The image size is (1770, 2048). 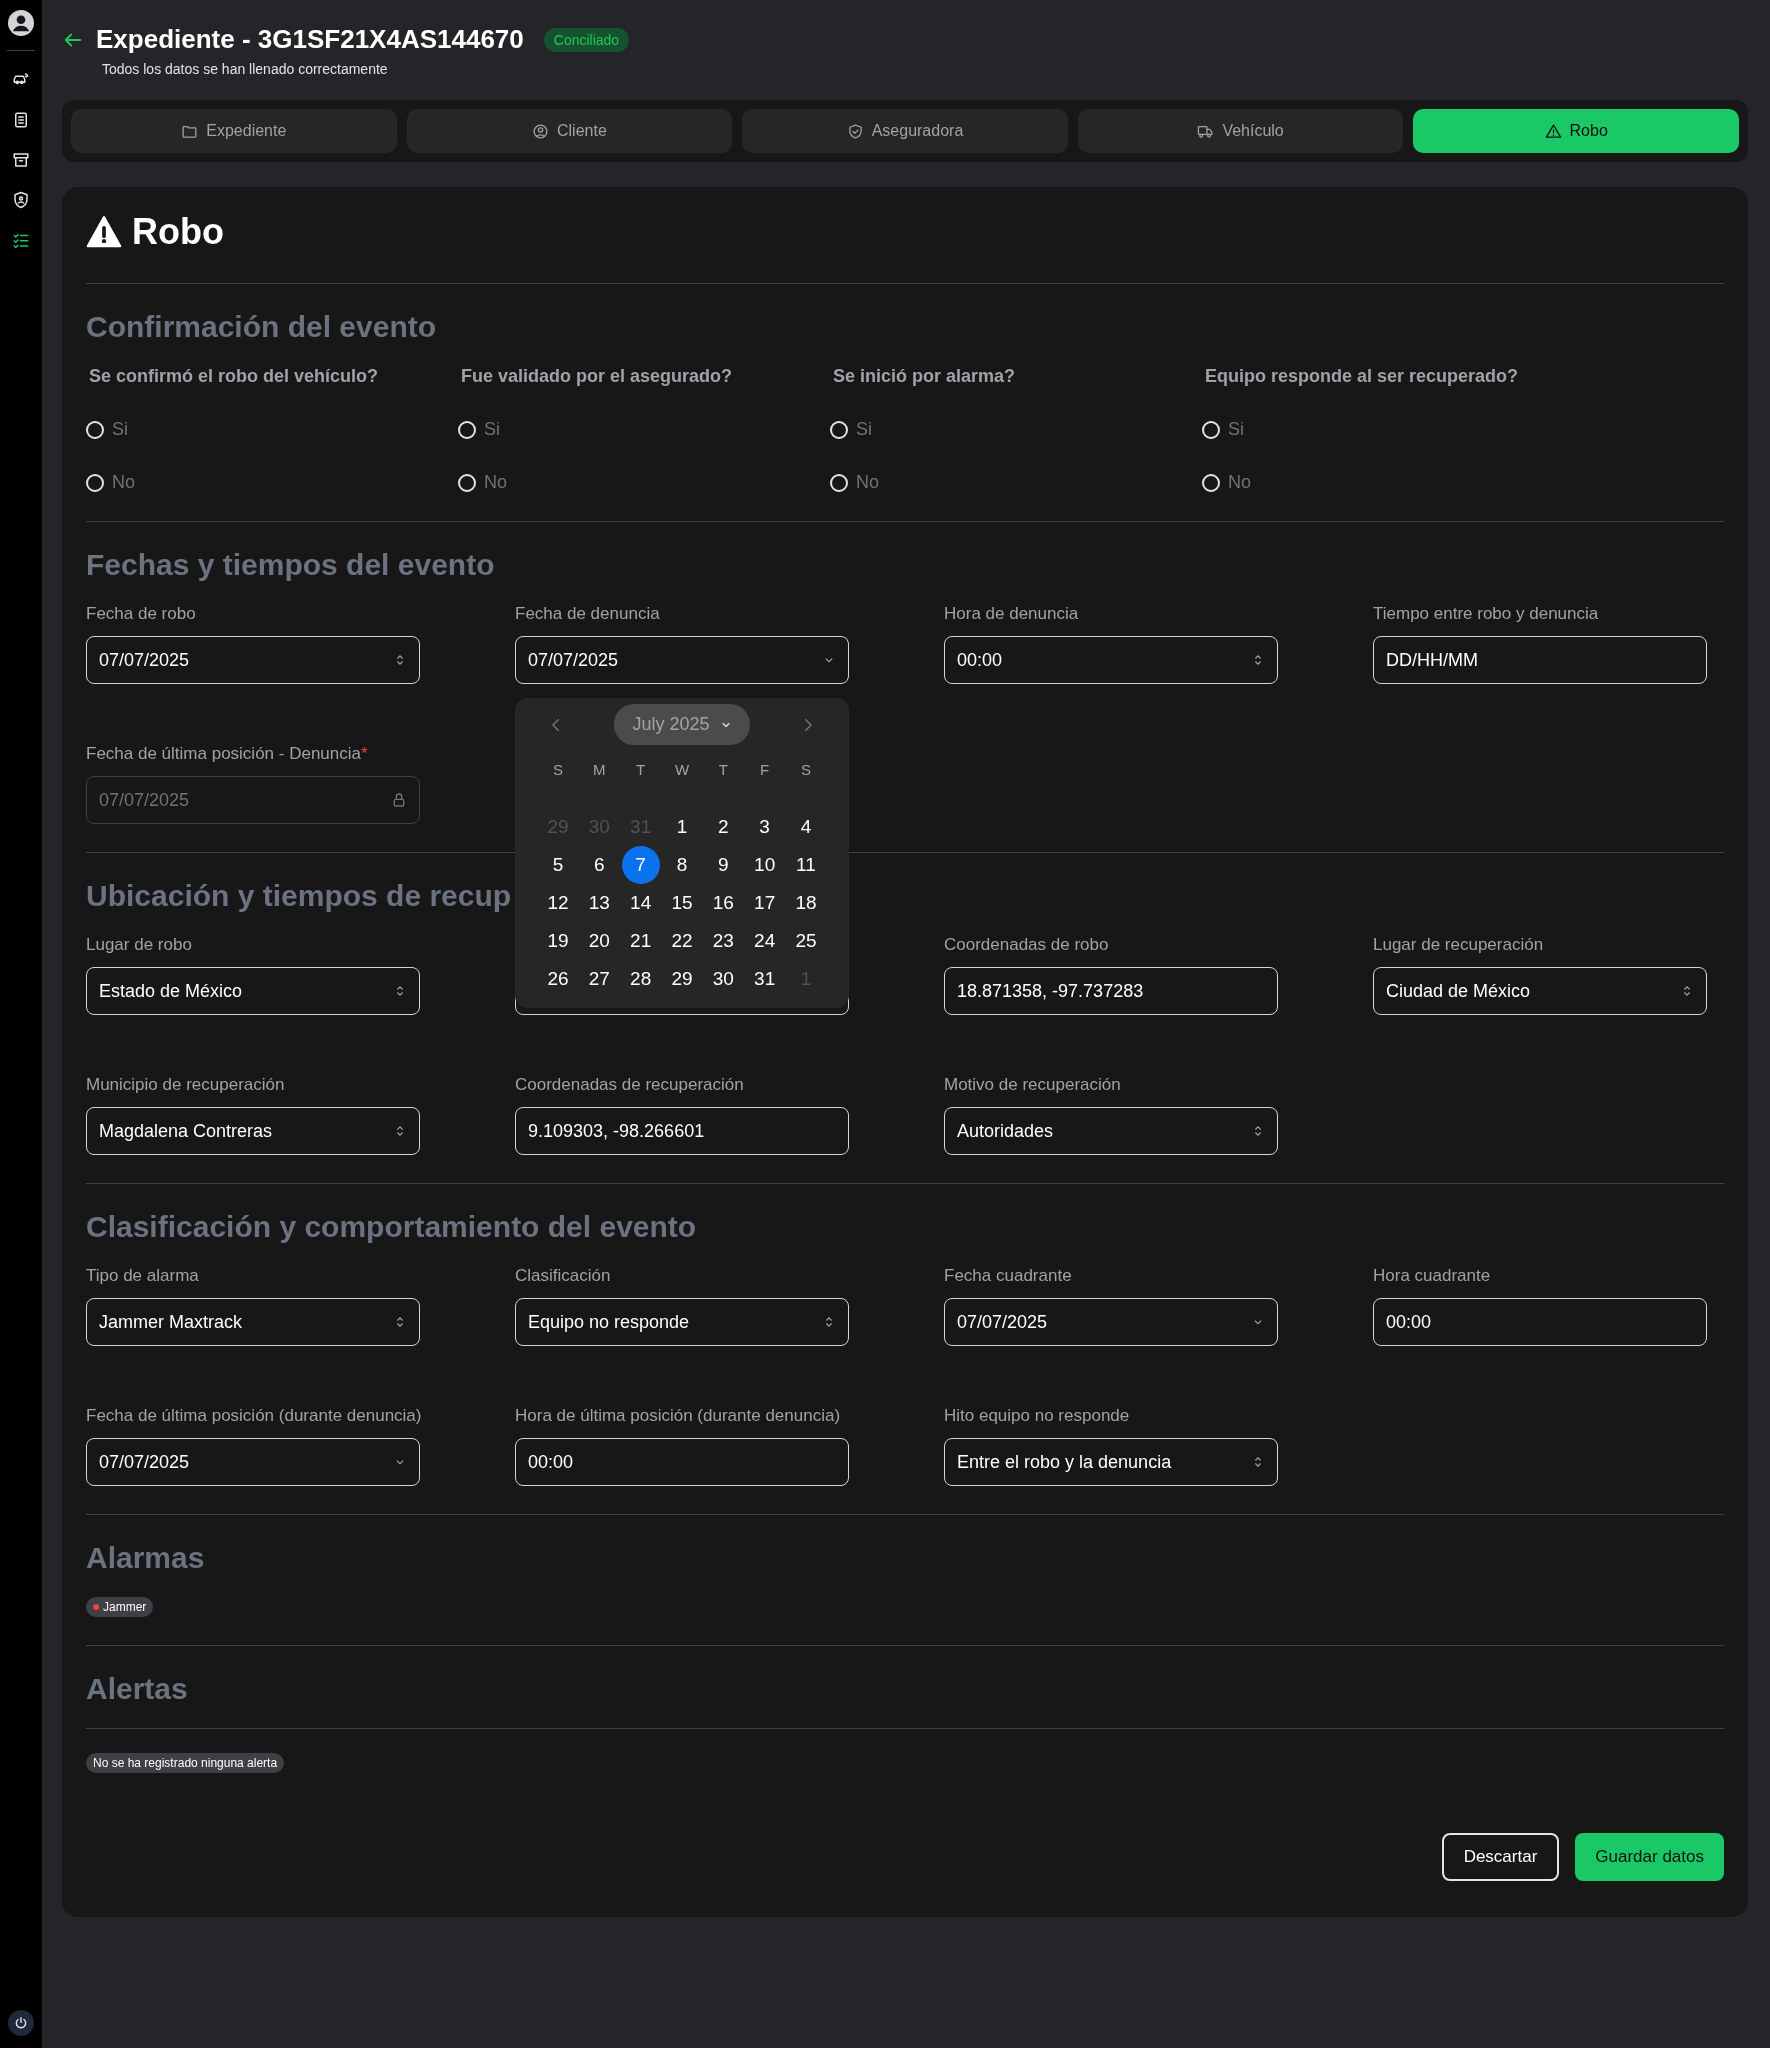 I want to click on section-heading: Ubicación y tiempos de recup, so click(x=299, y=896).